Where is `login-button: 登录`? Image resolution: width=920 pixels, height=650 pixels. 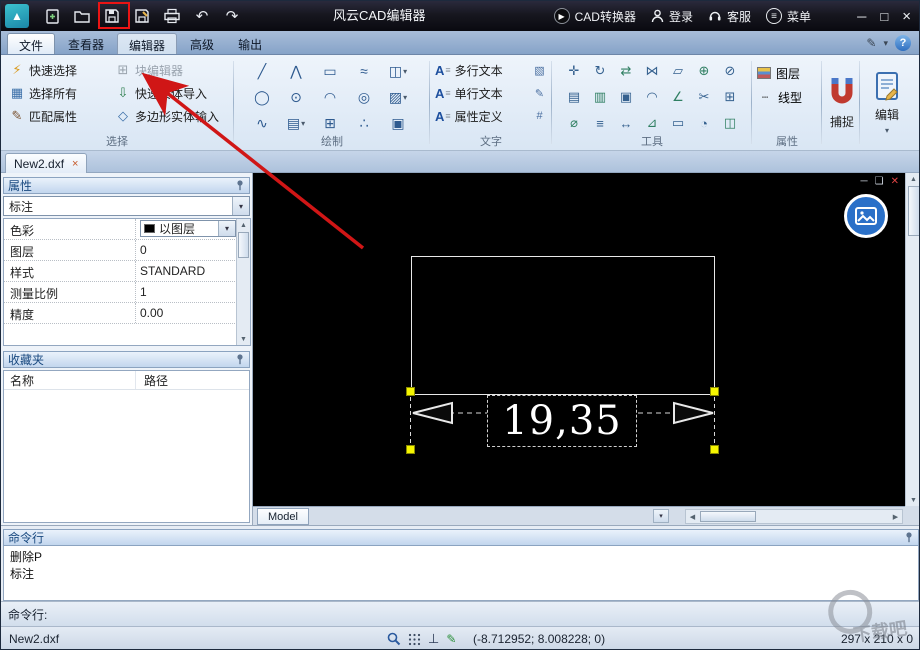
login-button: 登录 is located at coordinates (672, 16).